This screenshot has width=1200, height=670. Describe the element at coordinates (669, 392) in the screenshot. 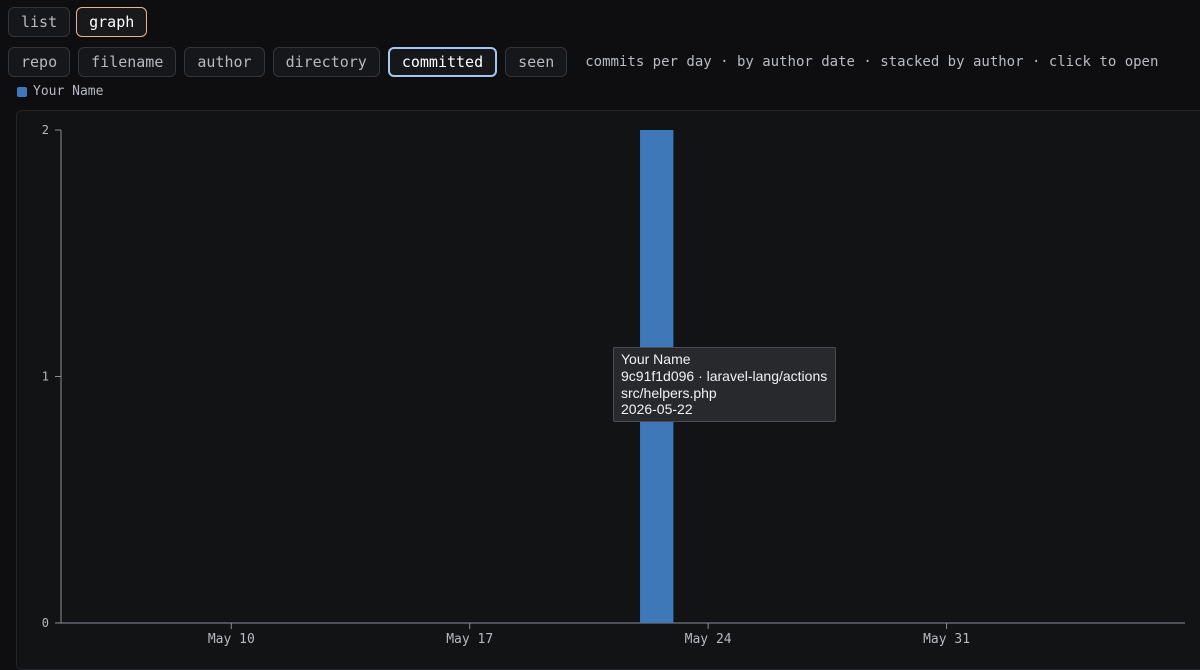

I see `tooltip-file: src/helpers.php` at that location.